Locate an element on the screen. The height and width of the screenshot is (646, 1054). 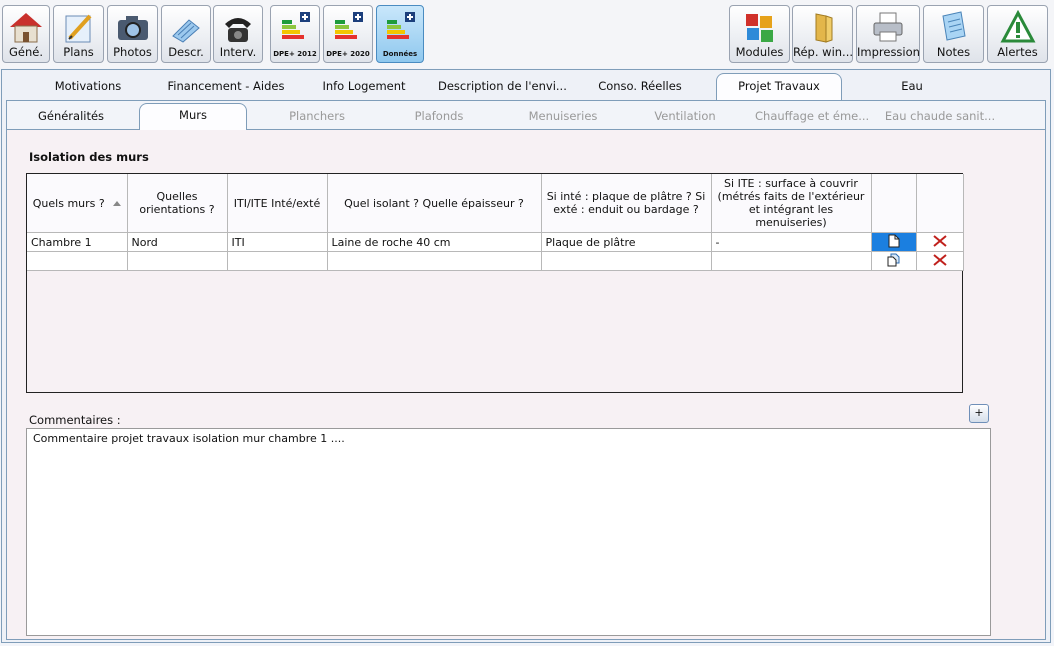
table-row is located at coordinates (495, 261).